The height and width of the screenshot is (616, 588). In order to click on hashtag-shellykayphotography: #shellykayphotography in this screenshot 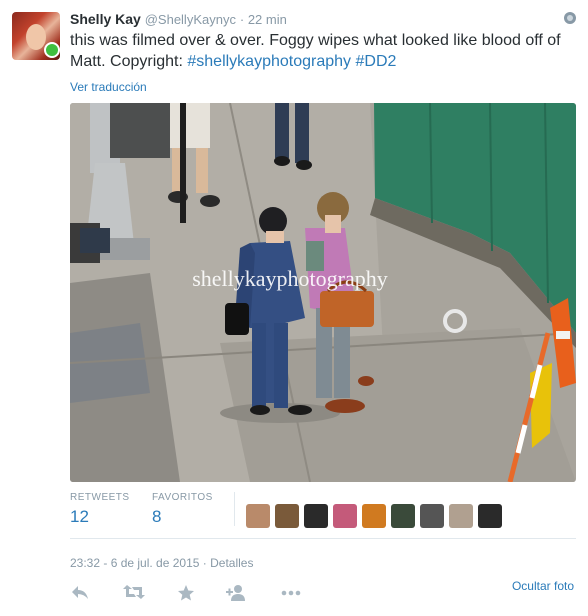, I will do `click(269, 61)`.